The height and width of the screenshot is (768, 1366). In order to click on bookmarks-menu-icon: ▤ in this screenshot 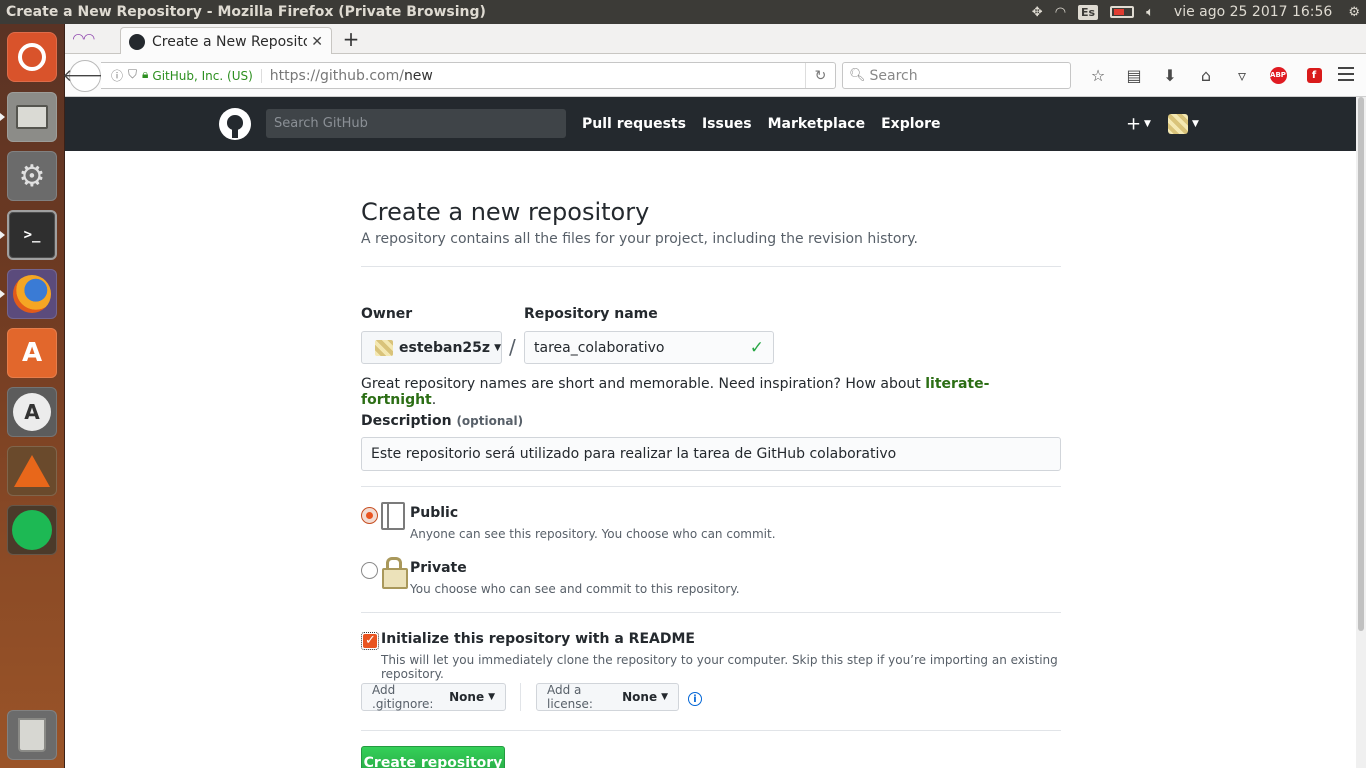, I will do `click(1134, 75)`.